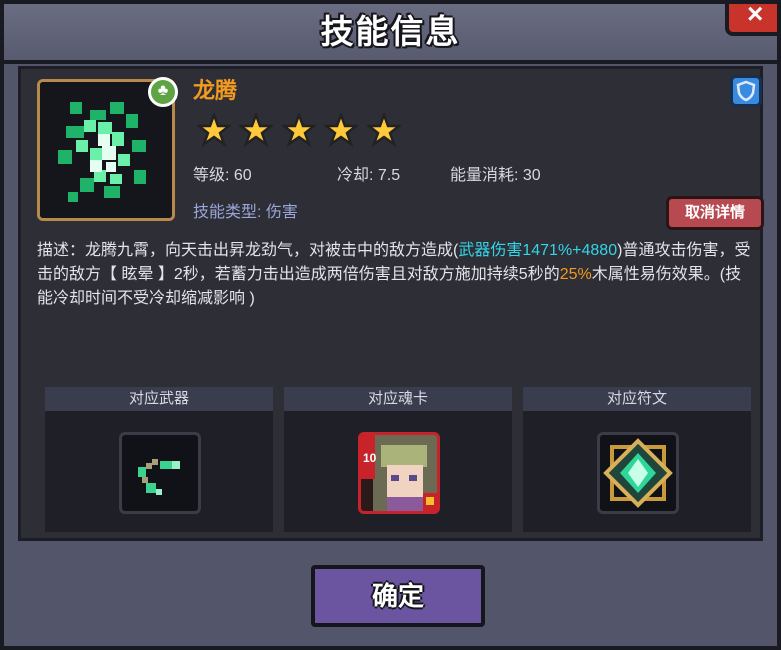 Image resolution: width=781 pixels, height=650 pixels. I want to click on wood-element-icon: ♣, so click(163, 92).